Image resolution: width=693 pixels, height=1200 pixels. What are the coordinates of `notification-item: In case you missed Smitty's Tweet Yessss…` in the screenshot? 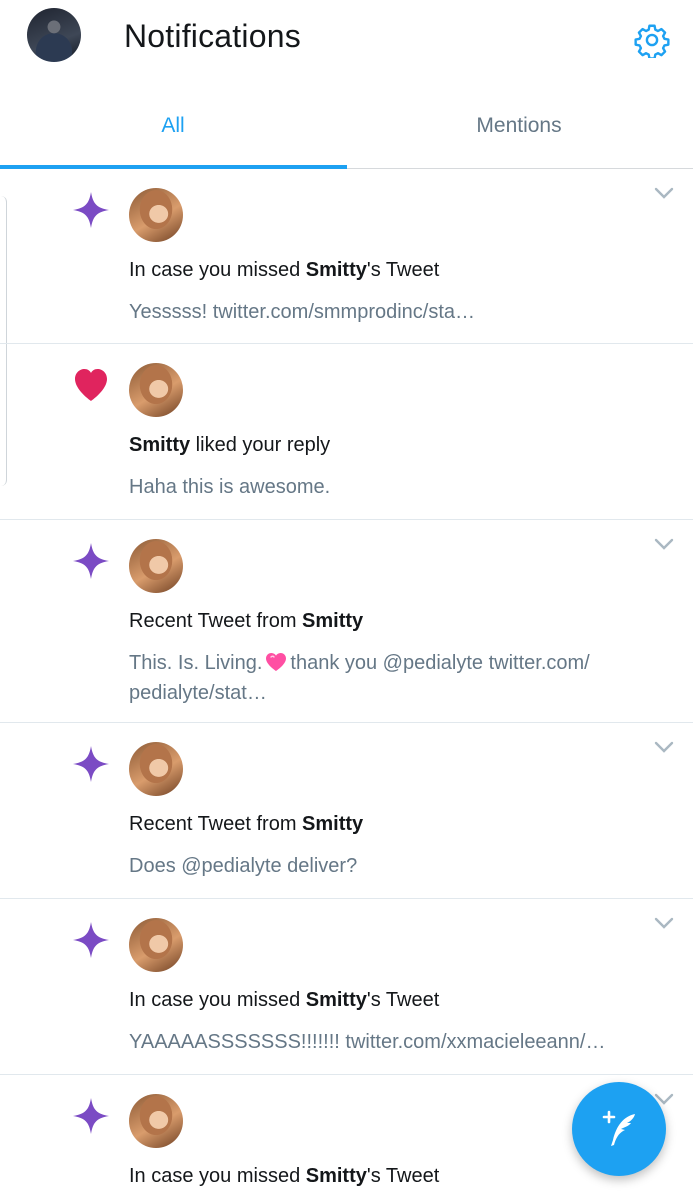 It's located at (346, 256).